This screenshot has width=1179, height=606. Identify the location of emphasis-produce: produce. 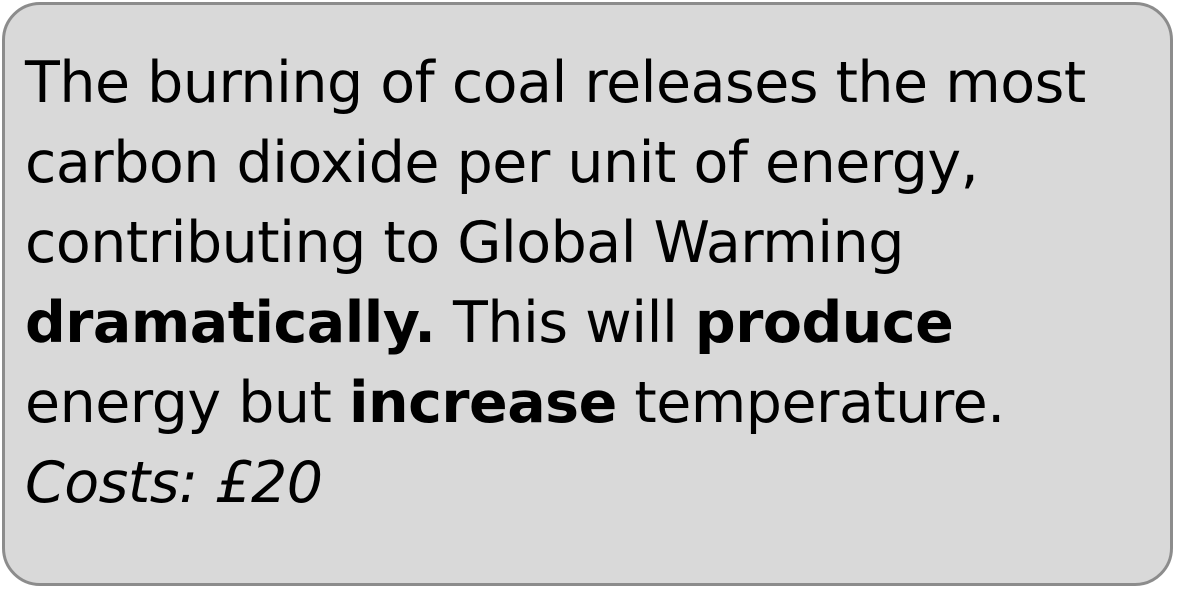
(824, 323).